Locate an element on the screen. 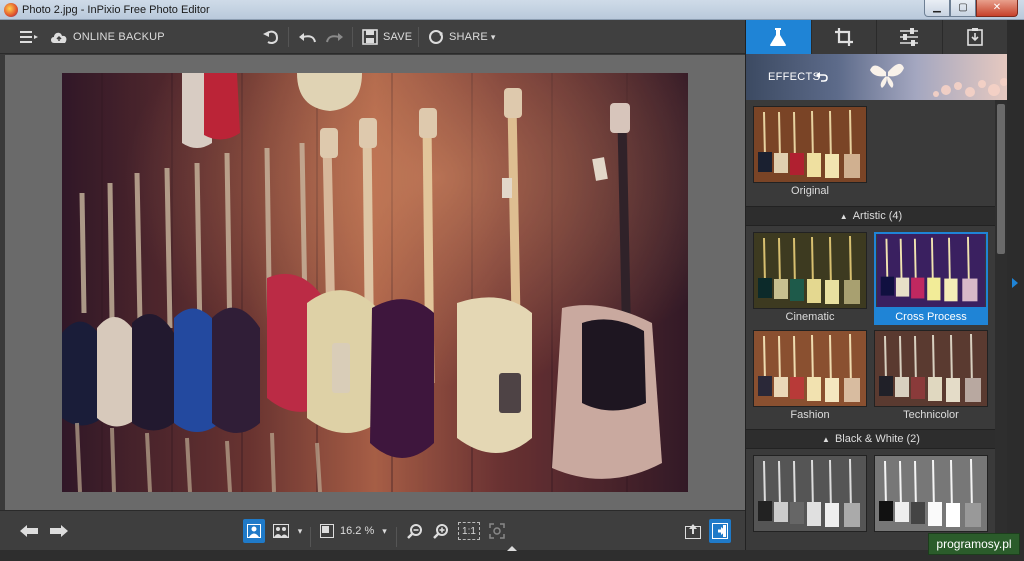  tab-adjust is located at coordinates (910, 37).